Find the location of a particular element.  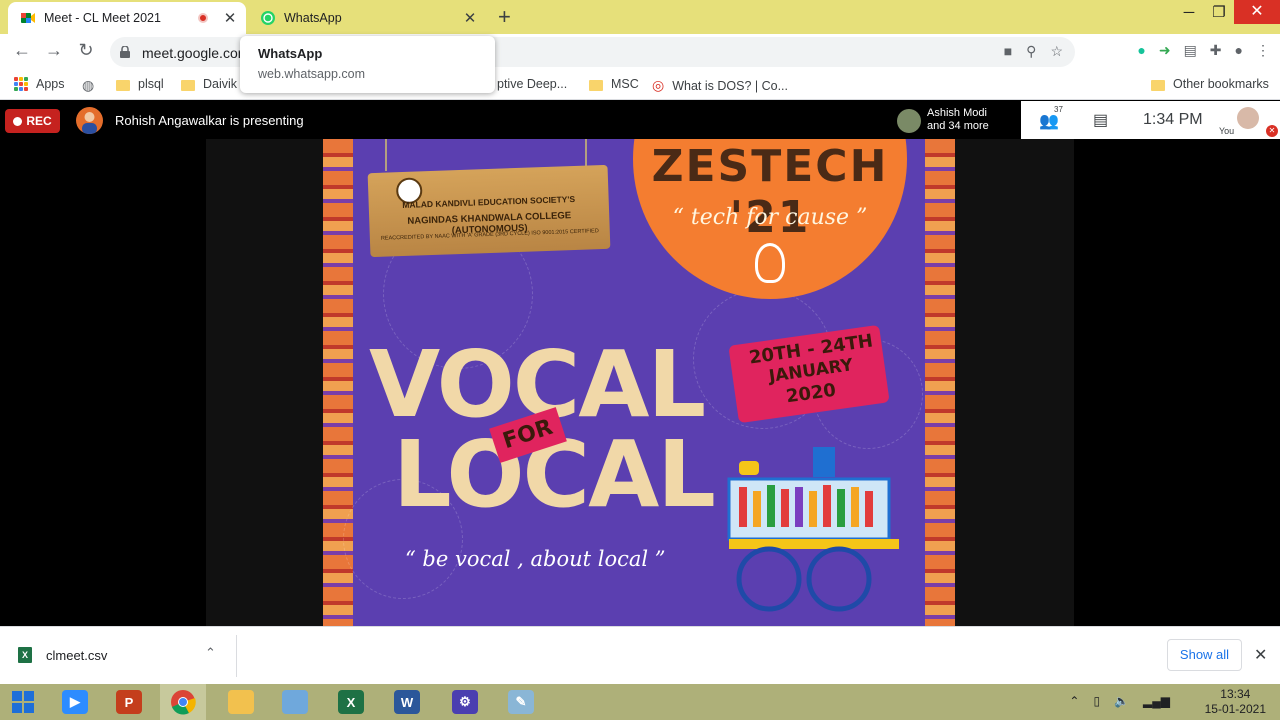

extension-arrow-icon: ➜ is located at coordinates (1165, 50).